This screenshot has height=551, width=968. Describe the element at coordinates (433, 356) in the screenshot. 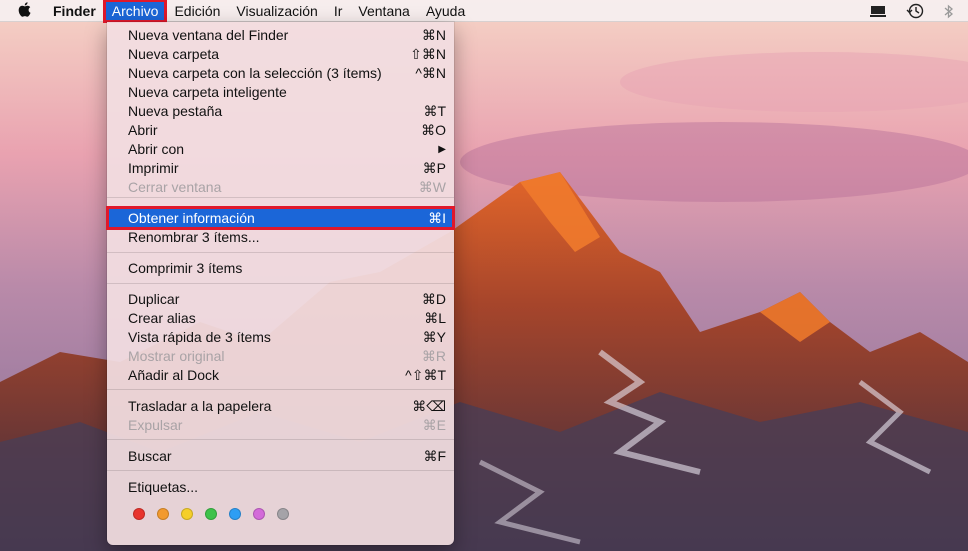

I see `menu-item-shortcut: ⌘R` at that location.